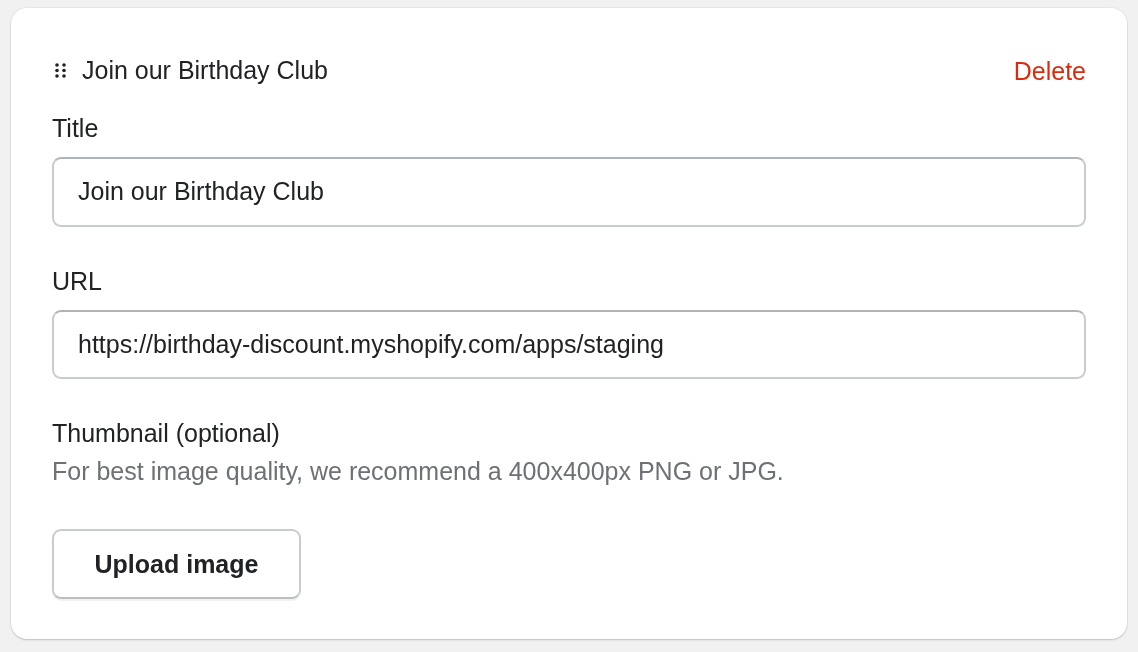  Describe the element at coordinates (569, 192) in the screenshot. I see `text-input-field: Join our Birthday Club` at that location.